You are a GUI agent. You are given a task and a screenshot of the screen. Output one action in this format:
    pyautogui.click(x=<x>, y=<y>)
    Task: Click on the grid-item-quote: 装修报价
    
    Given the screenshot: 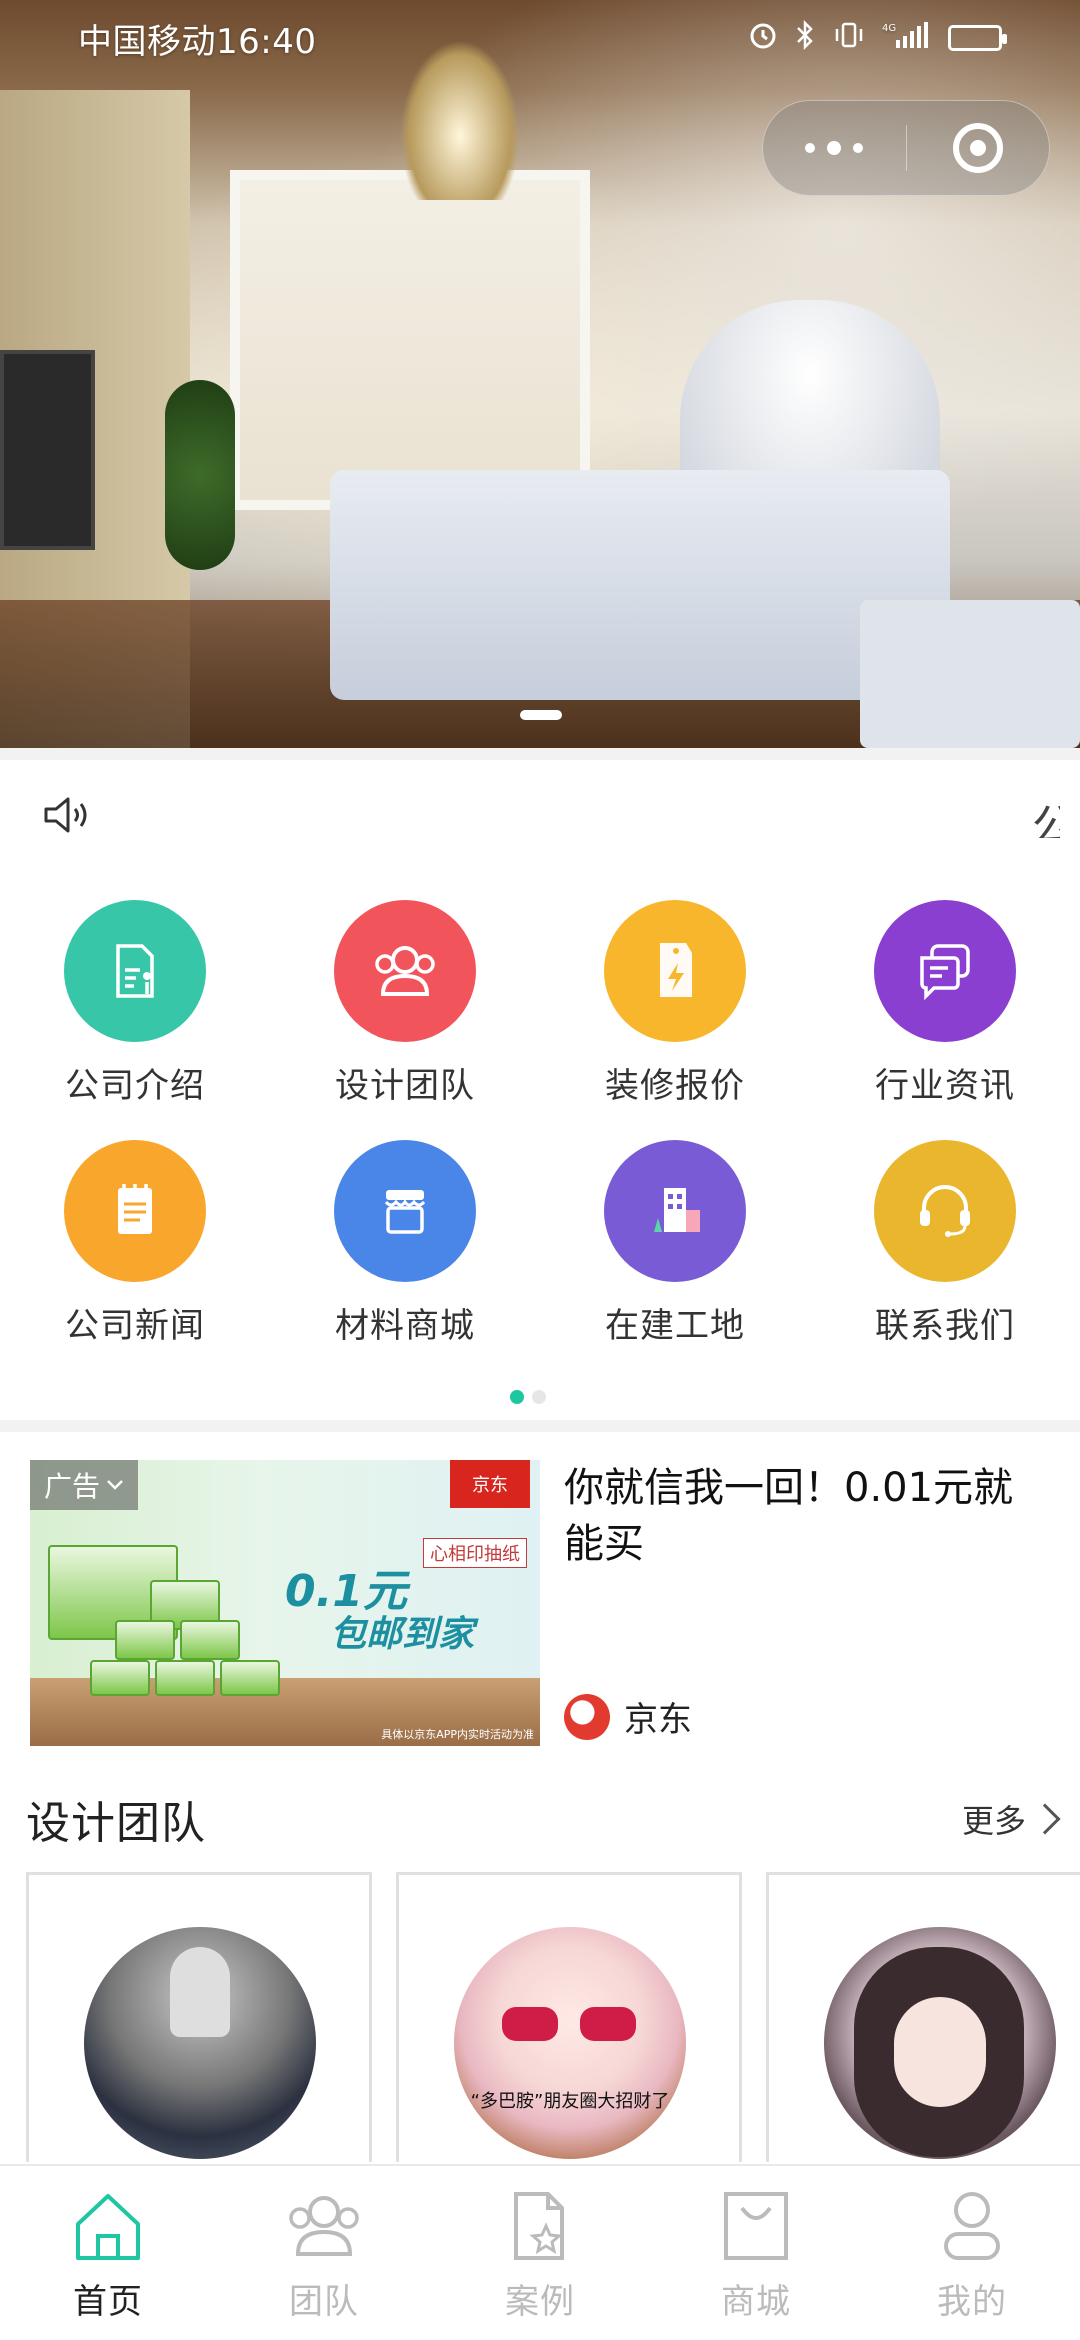 What is the action you would take?
    pyautogui.click(x=675, y=1010)
    